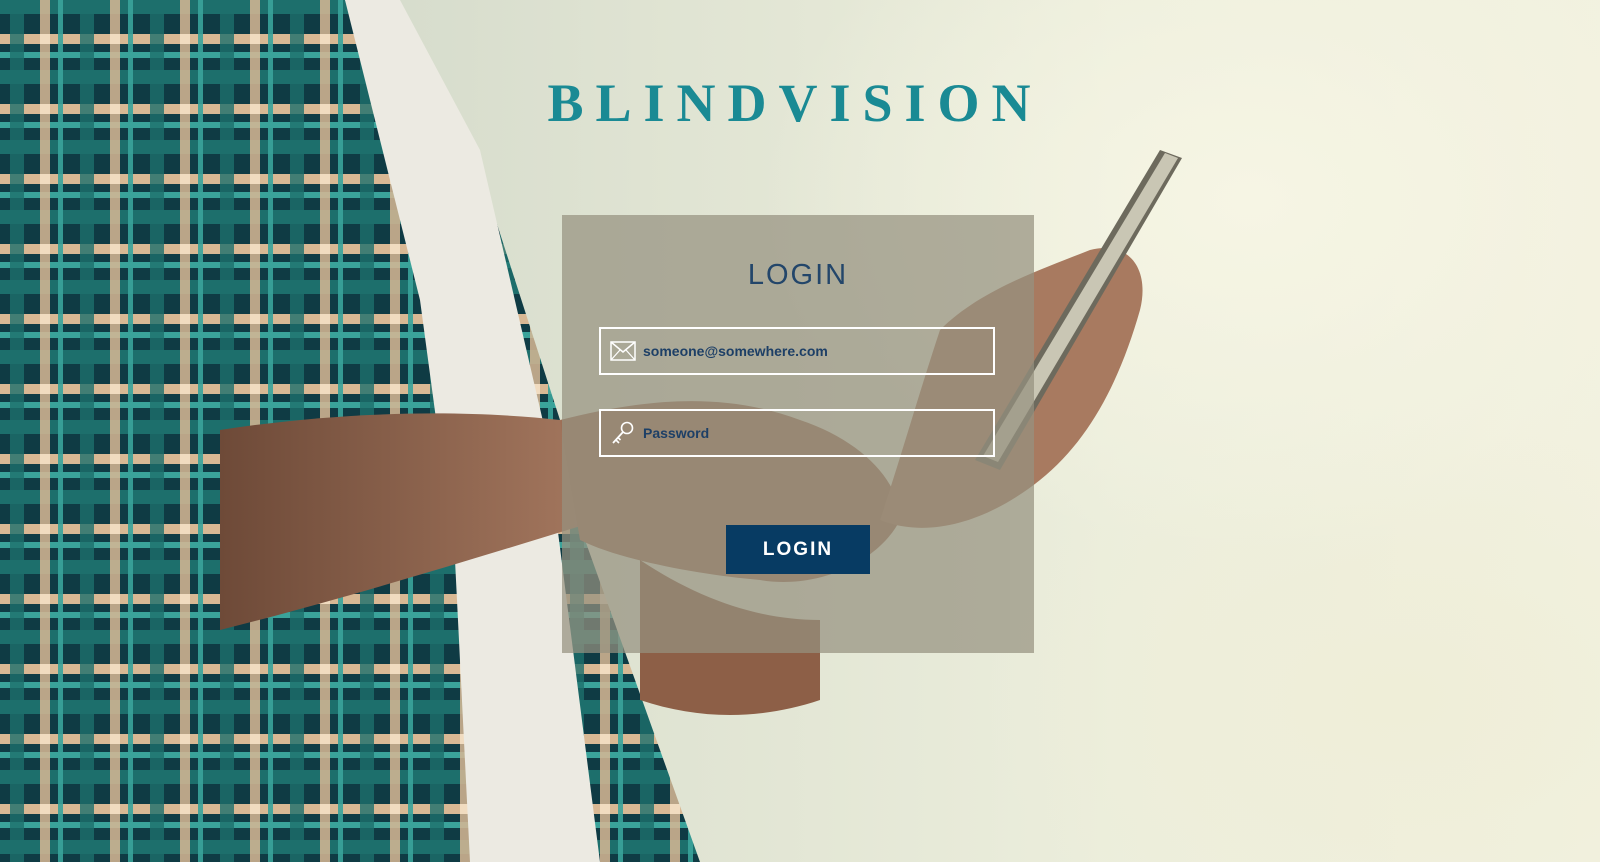 This screenshot has height=862, width=1600. Describe the element at coordinates (623, 351) in the screenshot. I see `envelope-icon` at that location.